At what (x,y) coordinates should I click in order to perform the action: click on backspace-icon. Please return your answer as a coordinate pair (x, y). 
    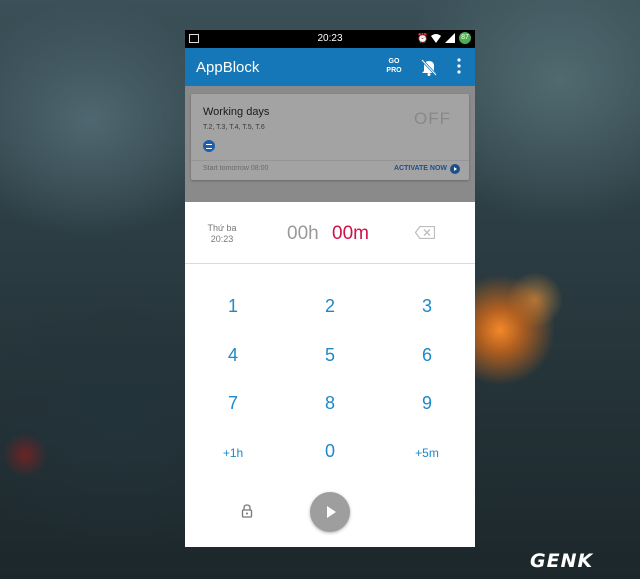
    Looking at the image, I should click on (425, 232).